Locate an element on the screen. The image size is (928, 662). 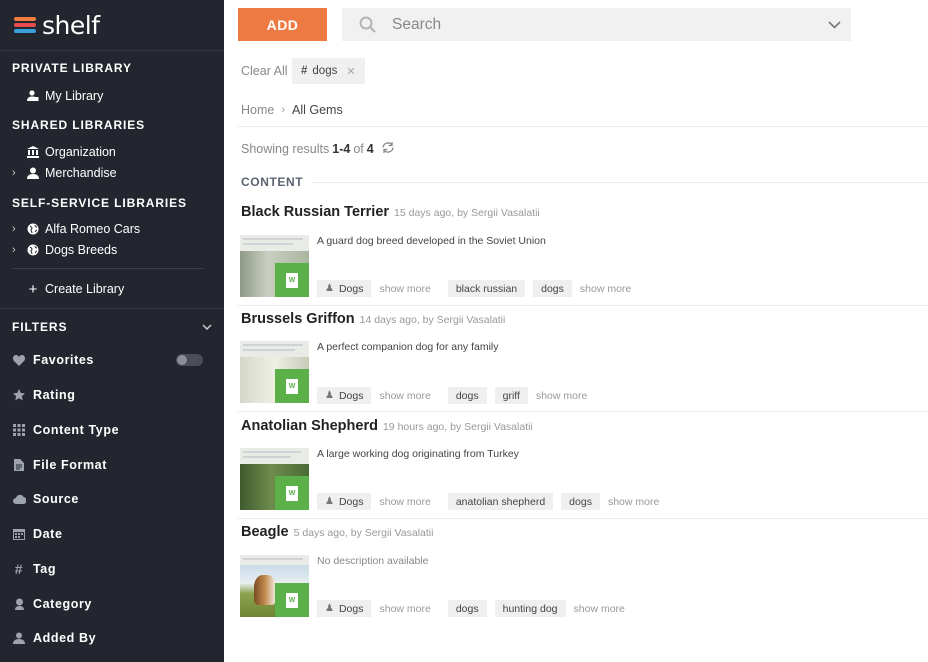
filter-label: File Format is located at coordinates (70, 465).